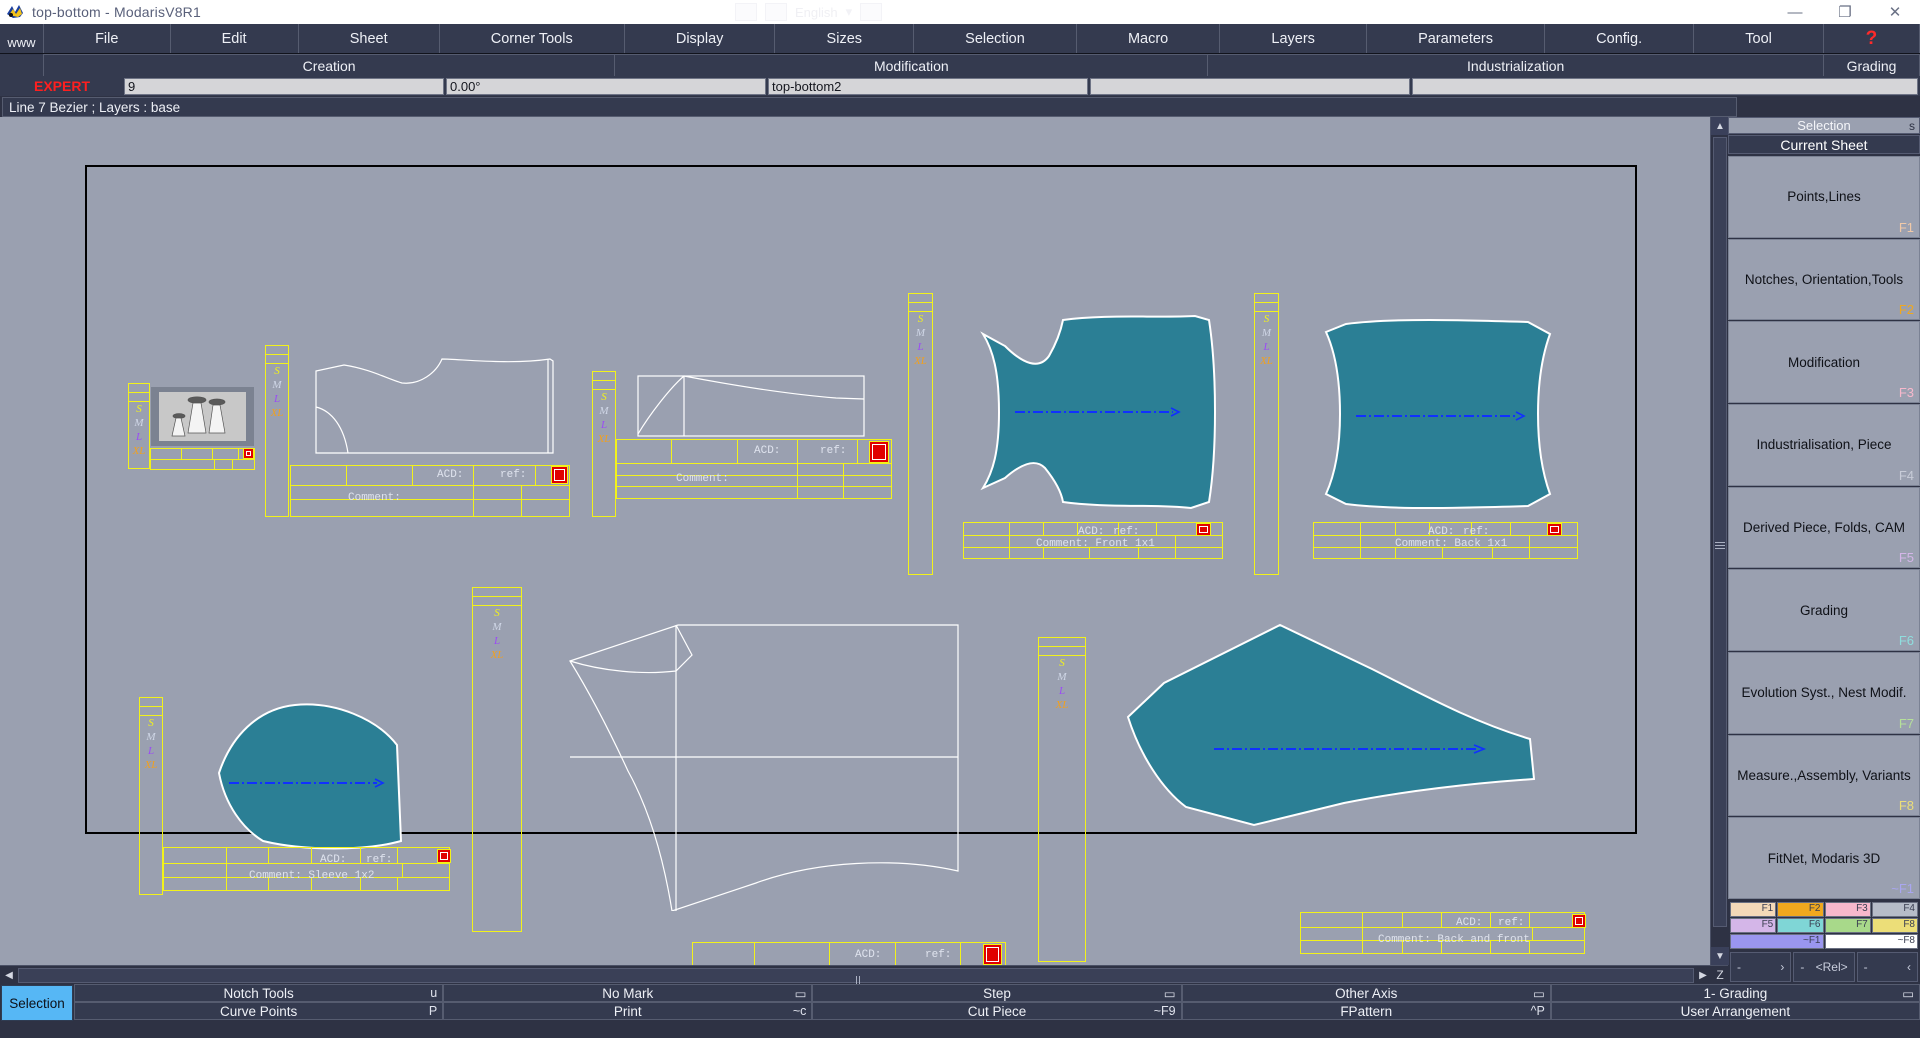 This screenshot has height=1038, width=1920. What do you see at coordinates (1824, 967) in the screenshot?
I see `nav-button-rel: - <Rel>` at bounding box center [1824, 967].